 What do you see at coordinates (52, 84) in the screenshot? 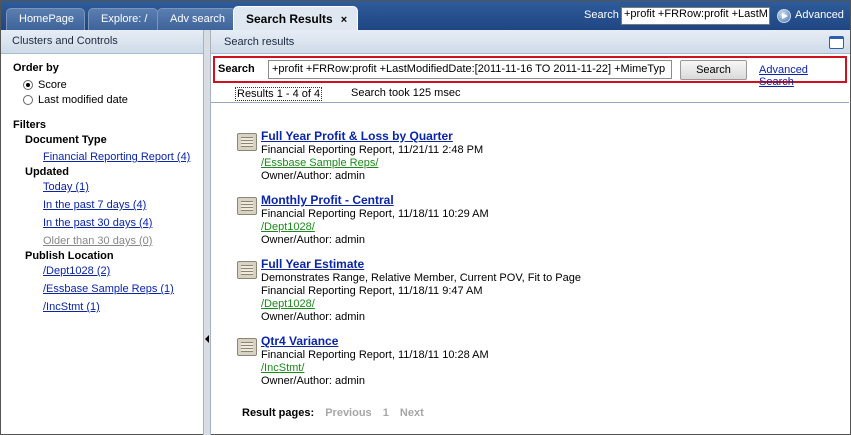
I see `score-label: Score` at bounding box center [52, 84].